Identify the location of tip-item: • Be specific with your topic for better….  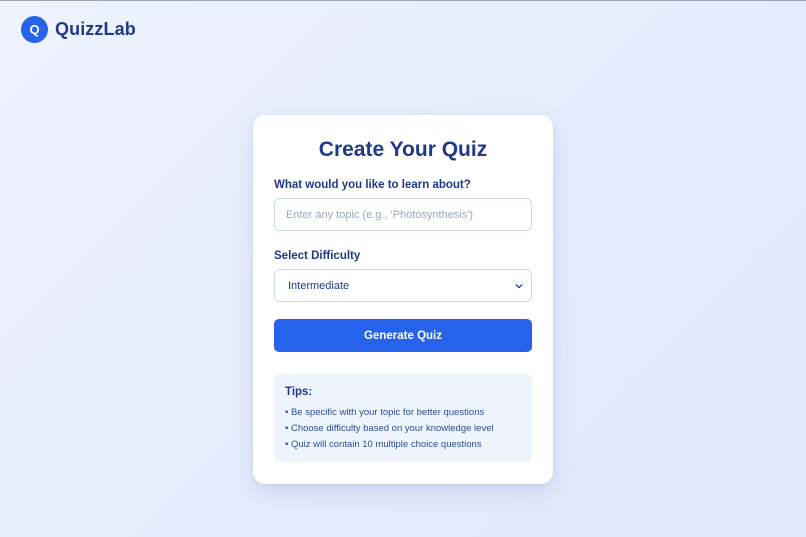
(385, 412).